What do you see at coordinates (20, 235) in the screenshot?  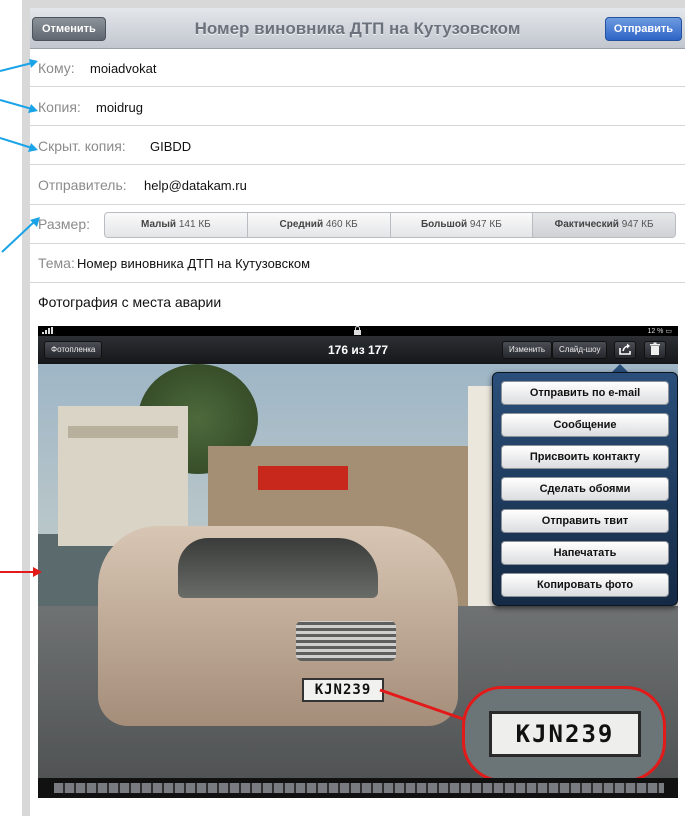 I see `arrow-icon-size` at bounding box center [20, 235].